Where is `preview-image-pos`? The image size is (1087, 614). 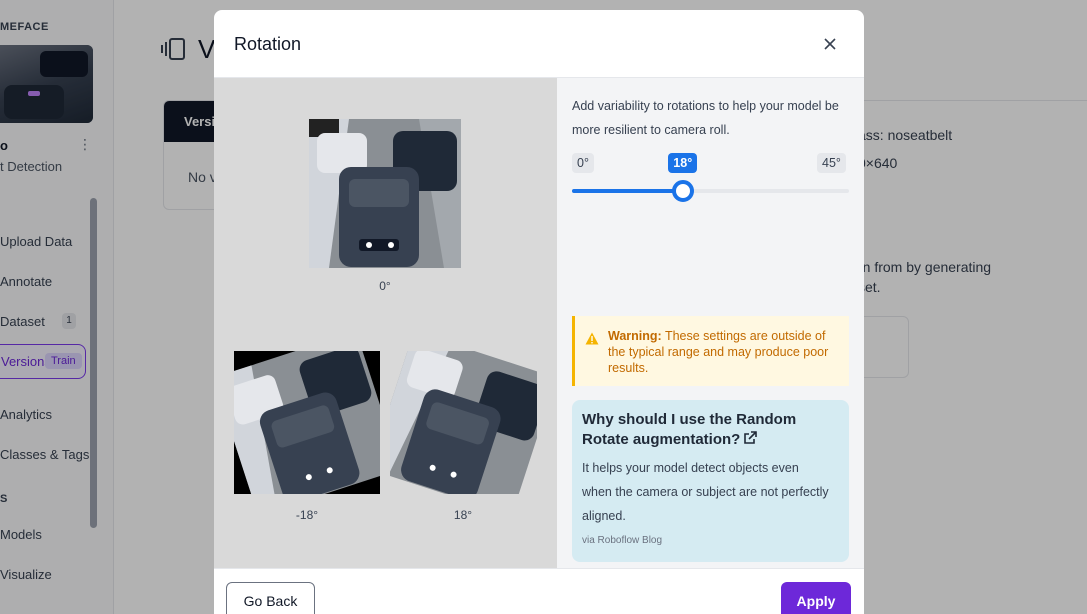 preview-image-pos is located at coordinates (463, 422).